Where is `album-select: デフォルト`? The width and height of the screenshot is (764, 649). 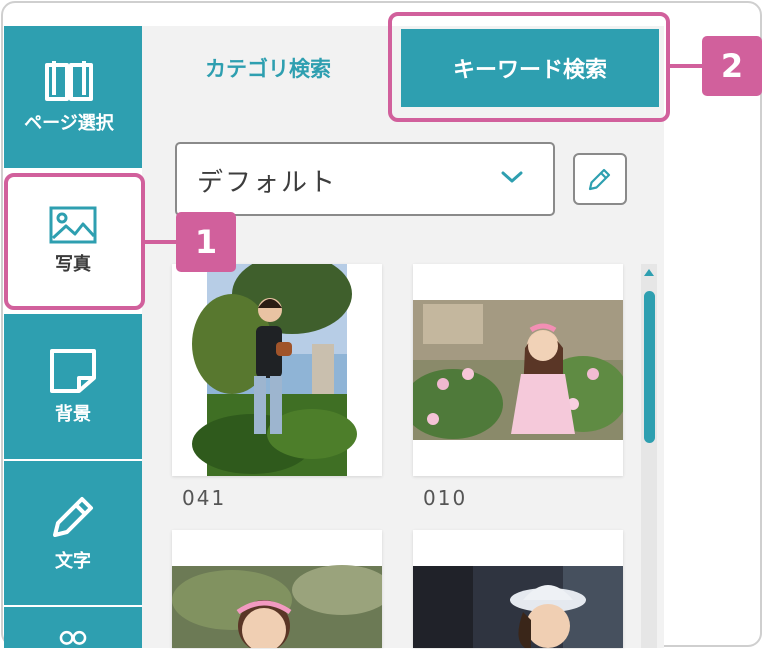 album-select: デフォルト is located at coordinates (365, 179).